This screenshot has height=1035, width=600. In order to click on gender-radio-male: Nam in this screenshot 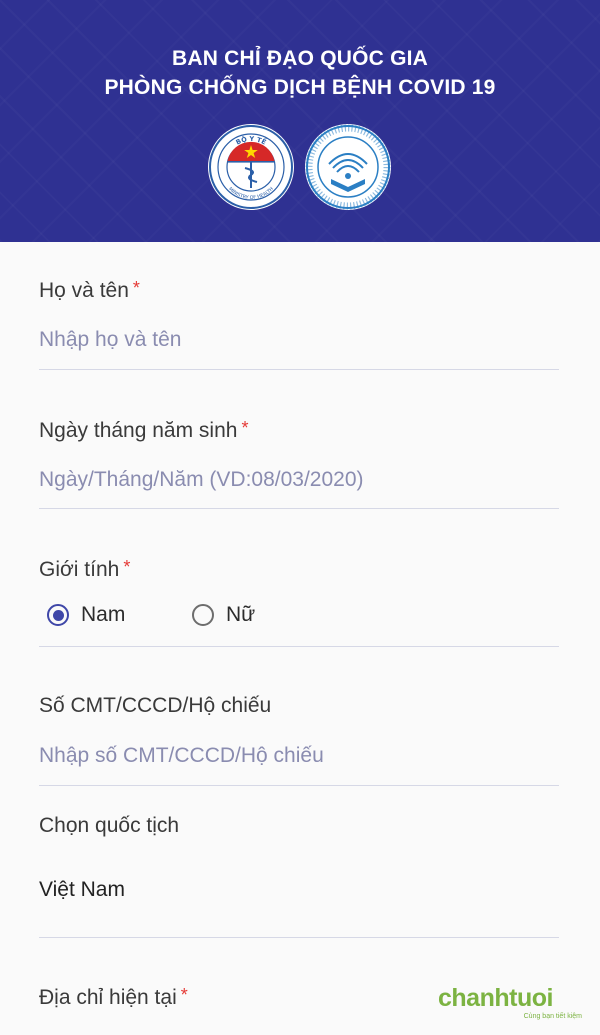, I will do `click(86, 615)`.